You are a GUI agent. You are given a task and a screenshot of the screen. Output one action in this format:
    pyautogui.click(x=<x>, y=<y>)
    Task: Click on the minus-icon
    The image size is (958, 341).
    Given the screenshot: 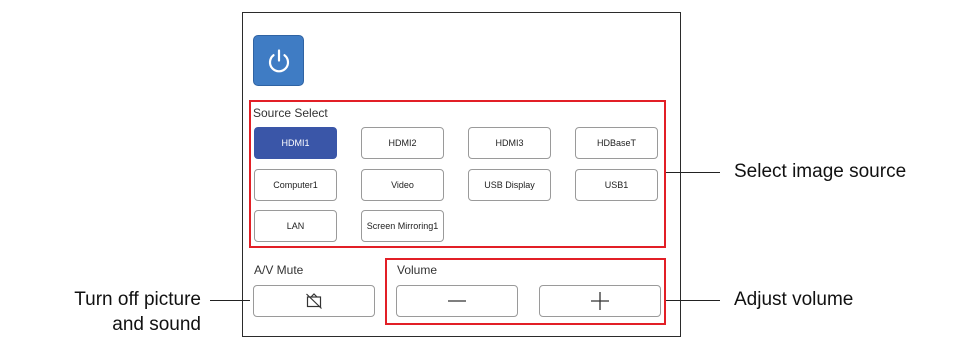 What is the action you would take?
    pyautogui.click(x=457, y=301)
    